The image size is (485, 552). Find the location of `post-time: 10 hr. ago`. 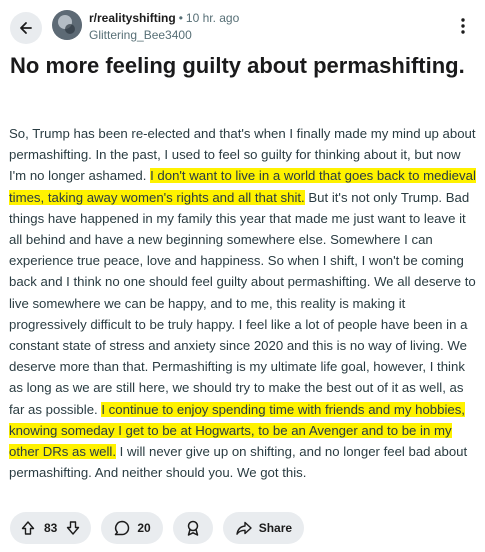

post-time: 10 hr. ago is located at coordinates (212, 18).